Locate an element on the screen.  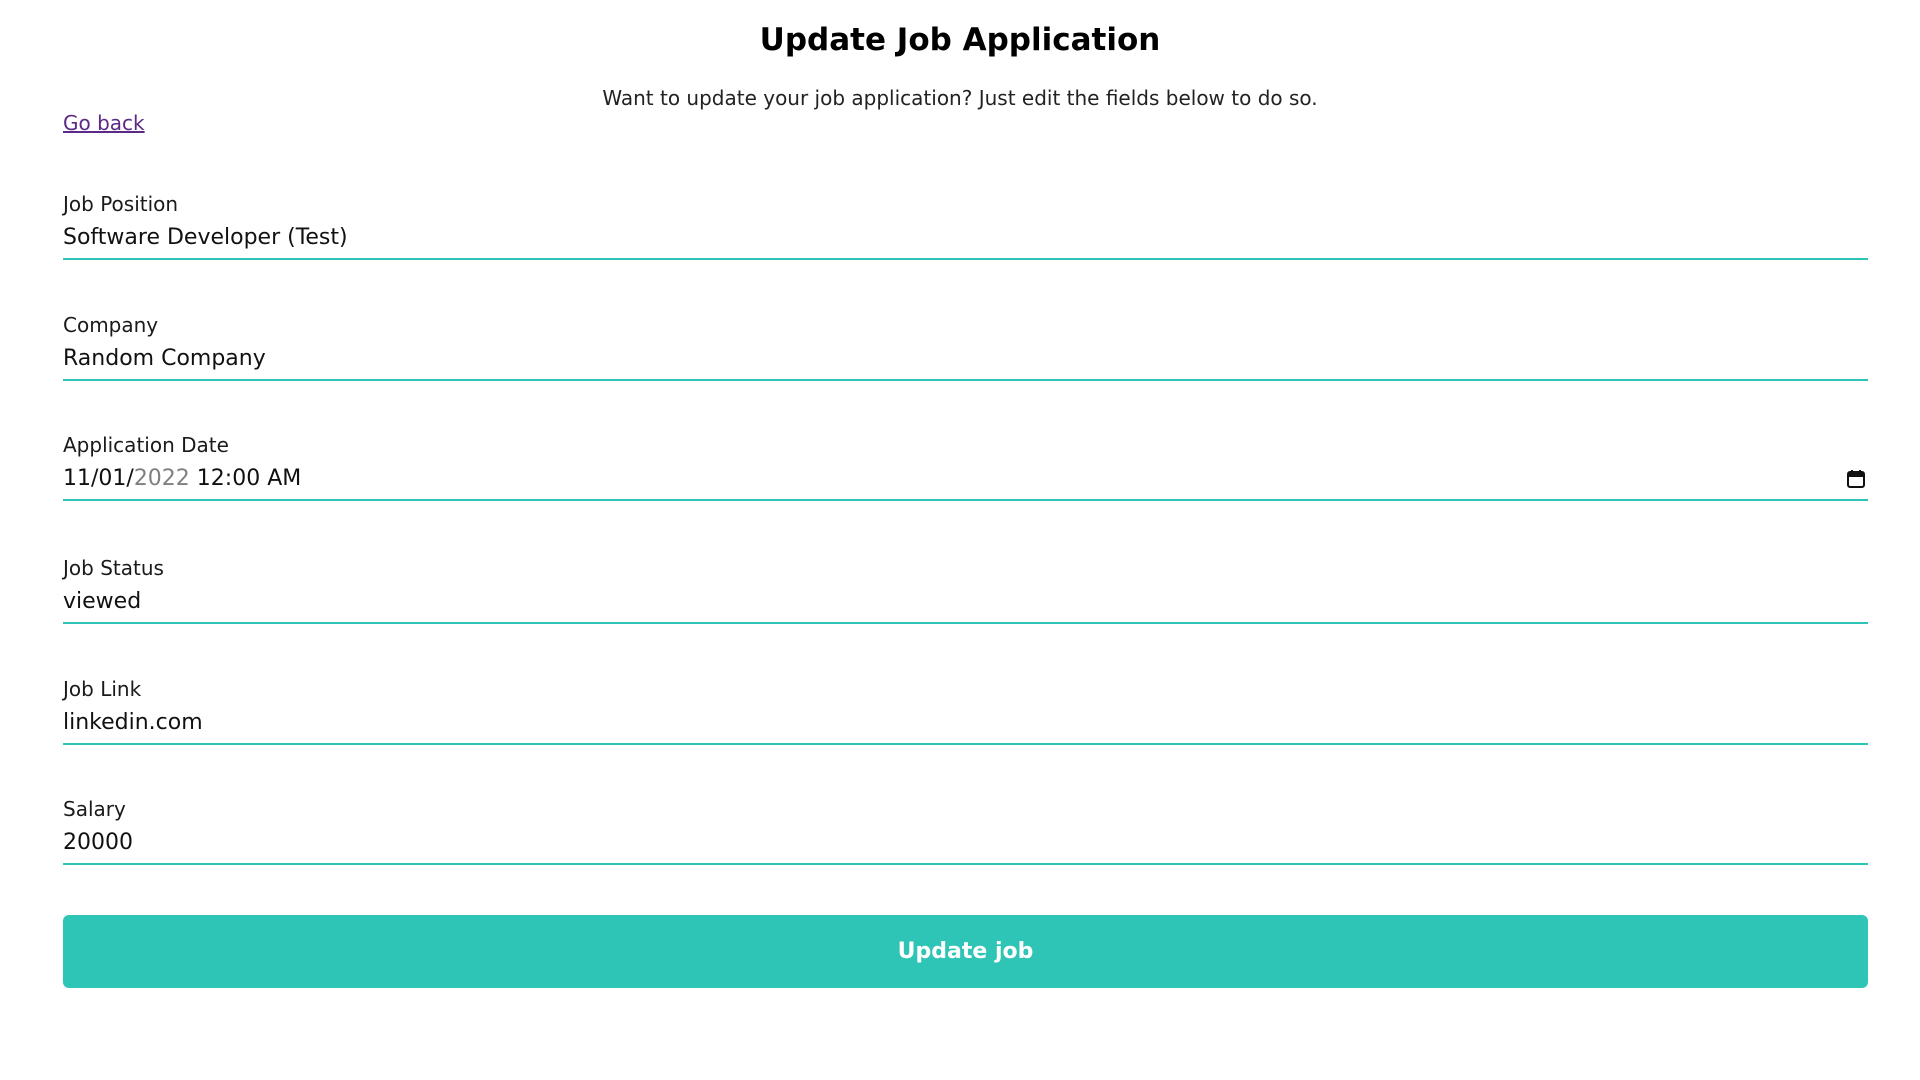
calendar-icon is located at coordinates (1856, 479).